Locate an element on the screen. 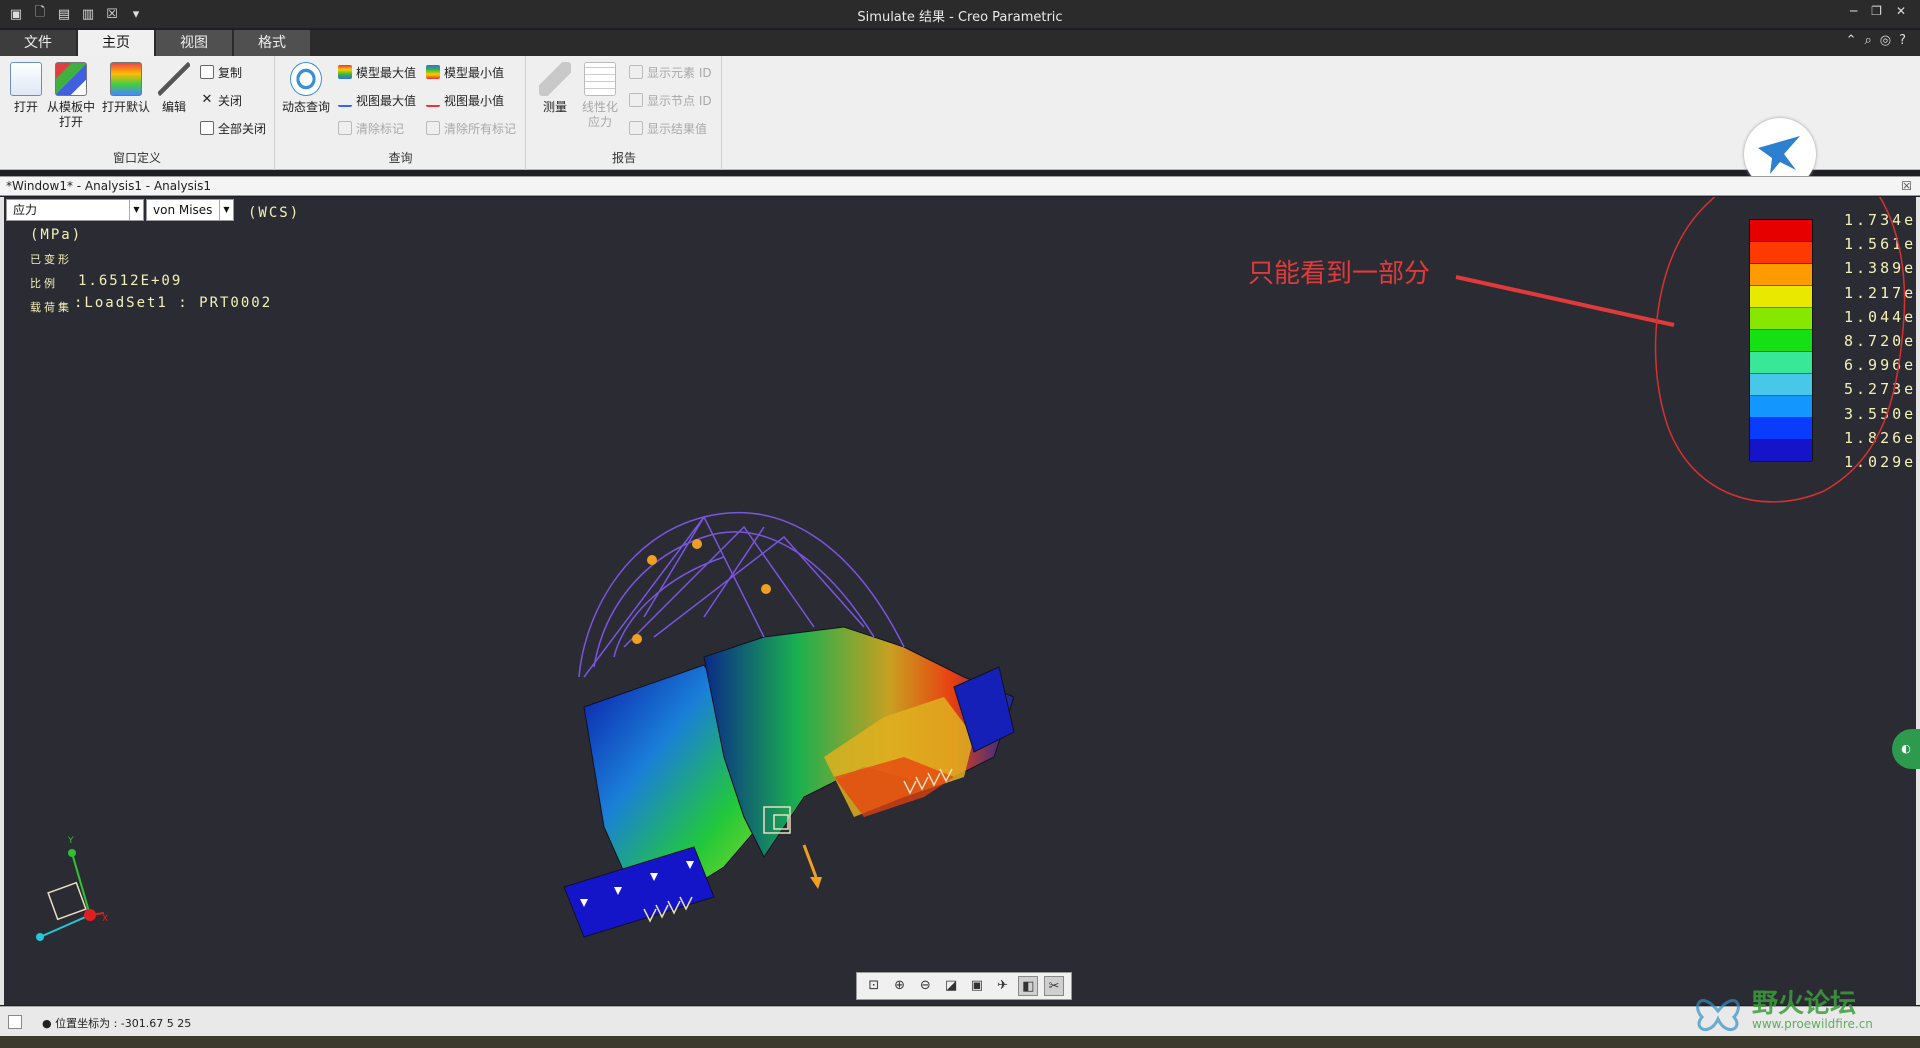  open-icon is located at coordinates (26, 79).